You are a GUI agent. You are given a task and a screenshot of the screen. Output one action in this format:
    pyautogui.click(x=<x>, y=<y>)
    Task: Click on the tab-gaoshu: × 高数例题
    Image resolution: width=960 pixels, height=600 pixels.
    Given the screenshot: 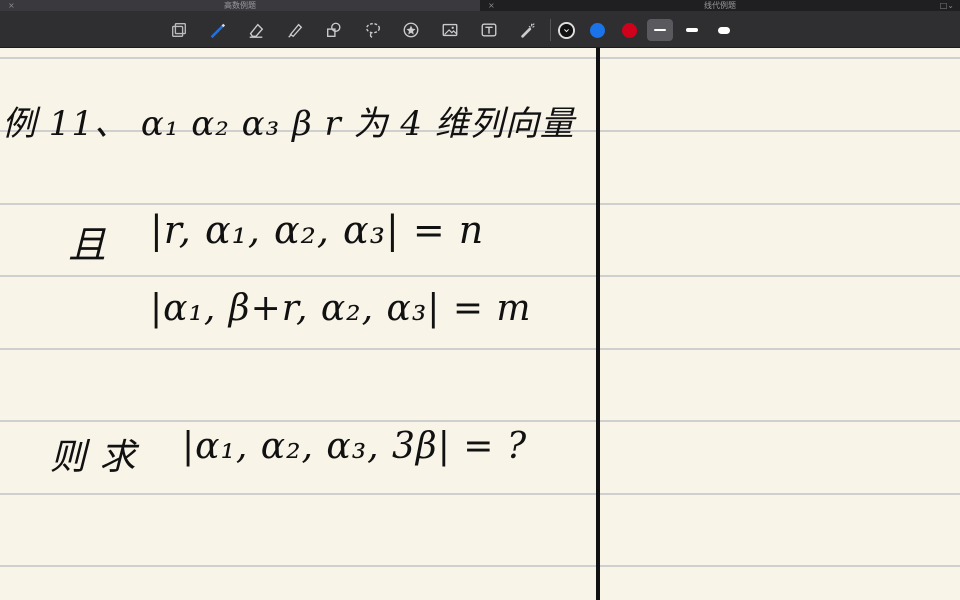 What is the action you would take?
    pyautogui.click(x=240, y=5)
    